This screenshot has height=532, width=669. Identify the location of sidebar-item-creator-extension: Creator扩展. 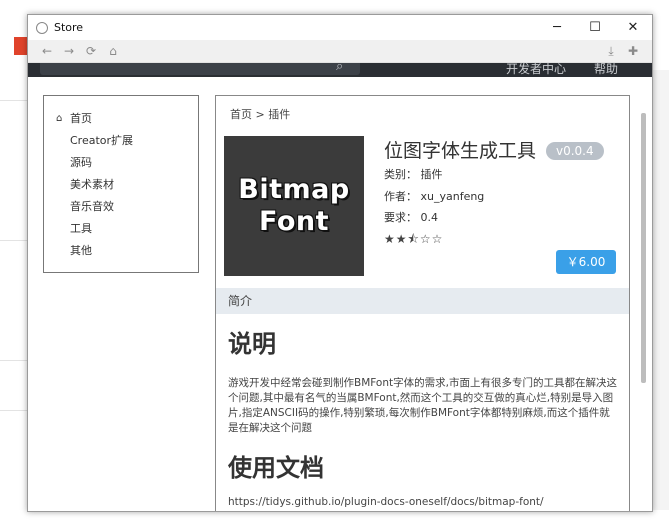
(121, 141).